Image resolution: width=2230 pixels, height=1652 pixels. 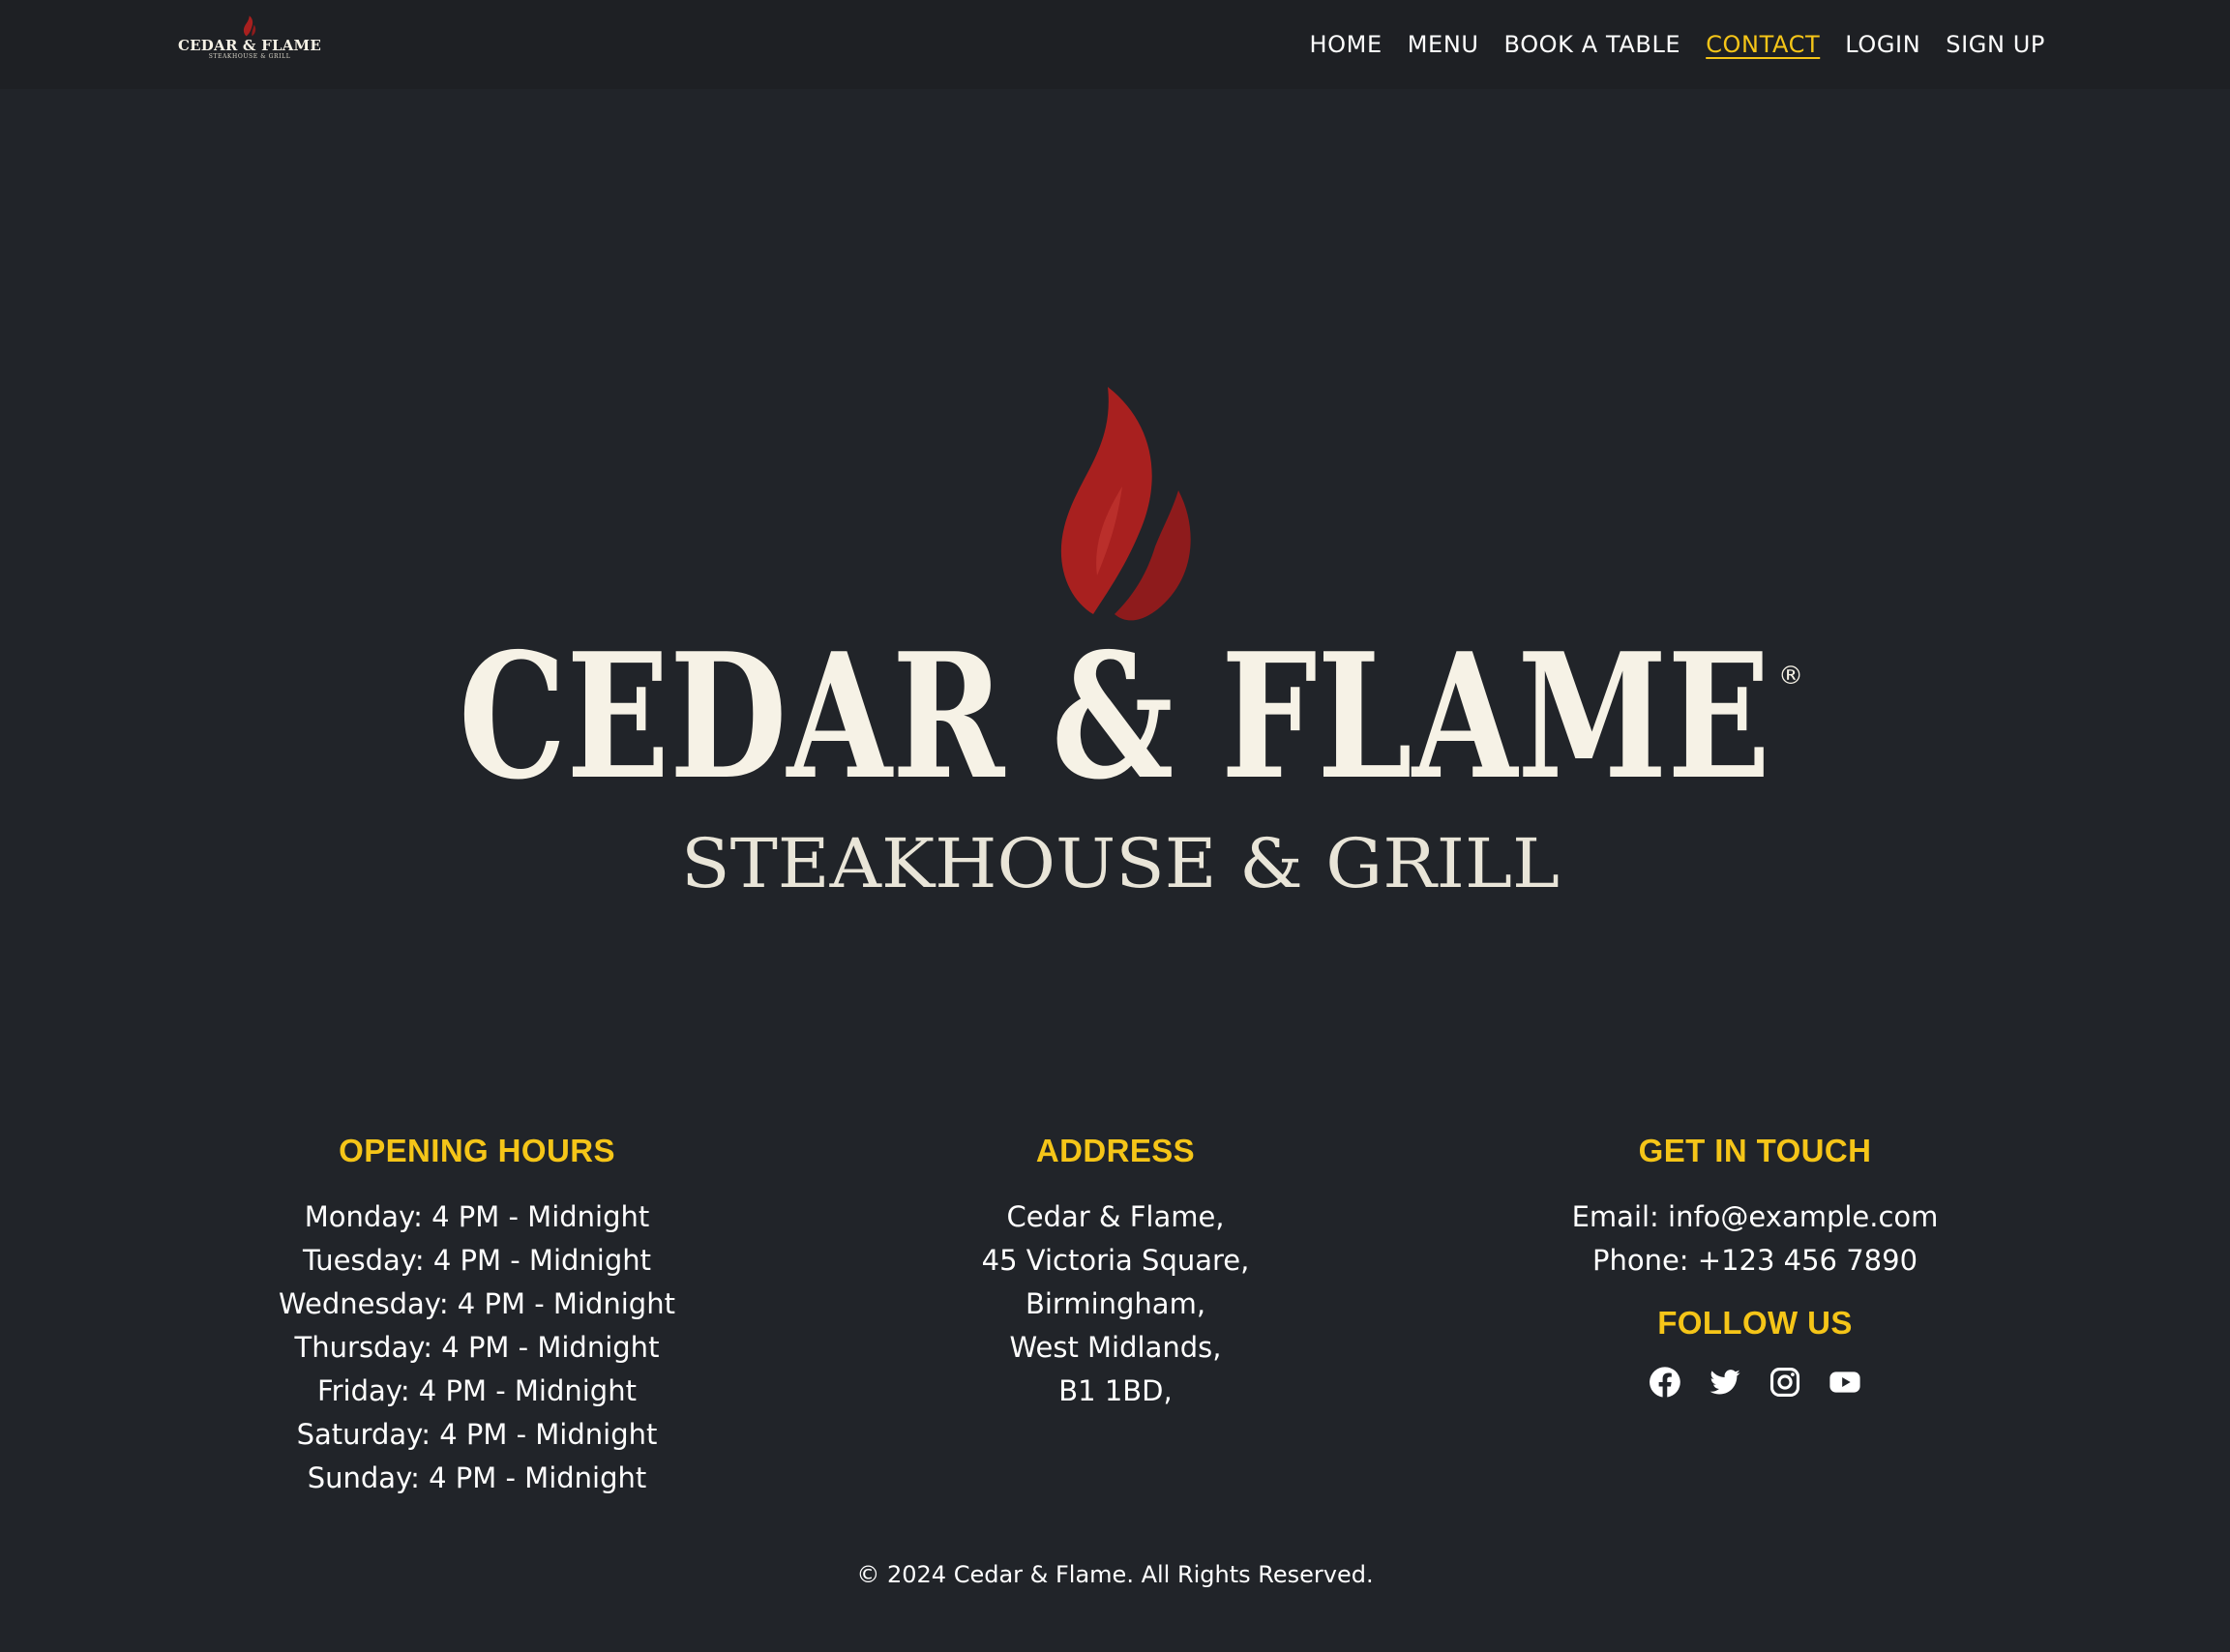 What do you see at coordinates (1114, 716) in the screenshot?
I see `hero-title: CEDAR & FLAME` at bounding box center [1114, 716].